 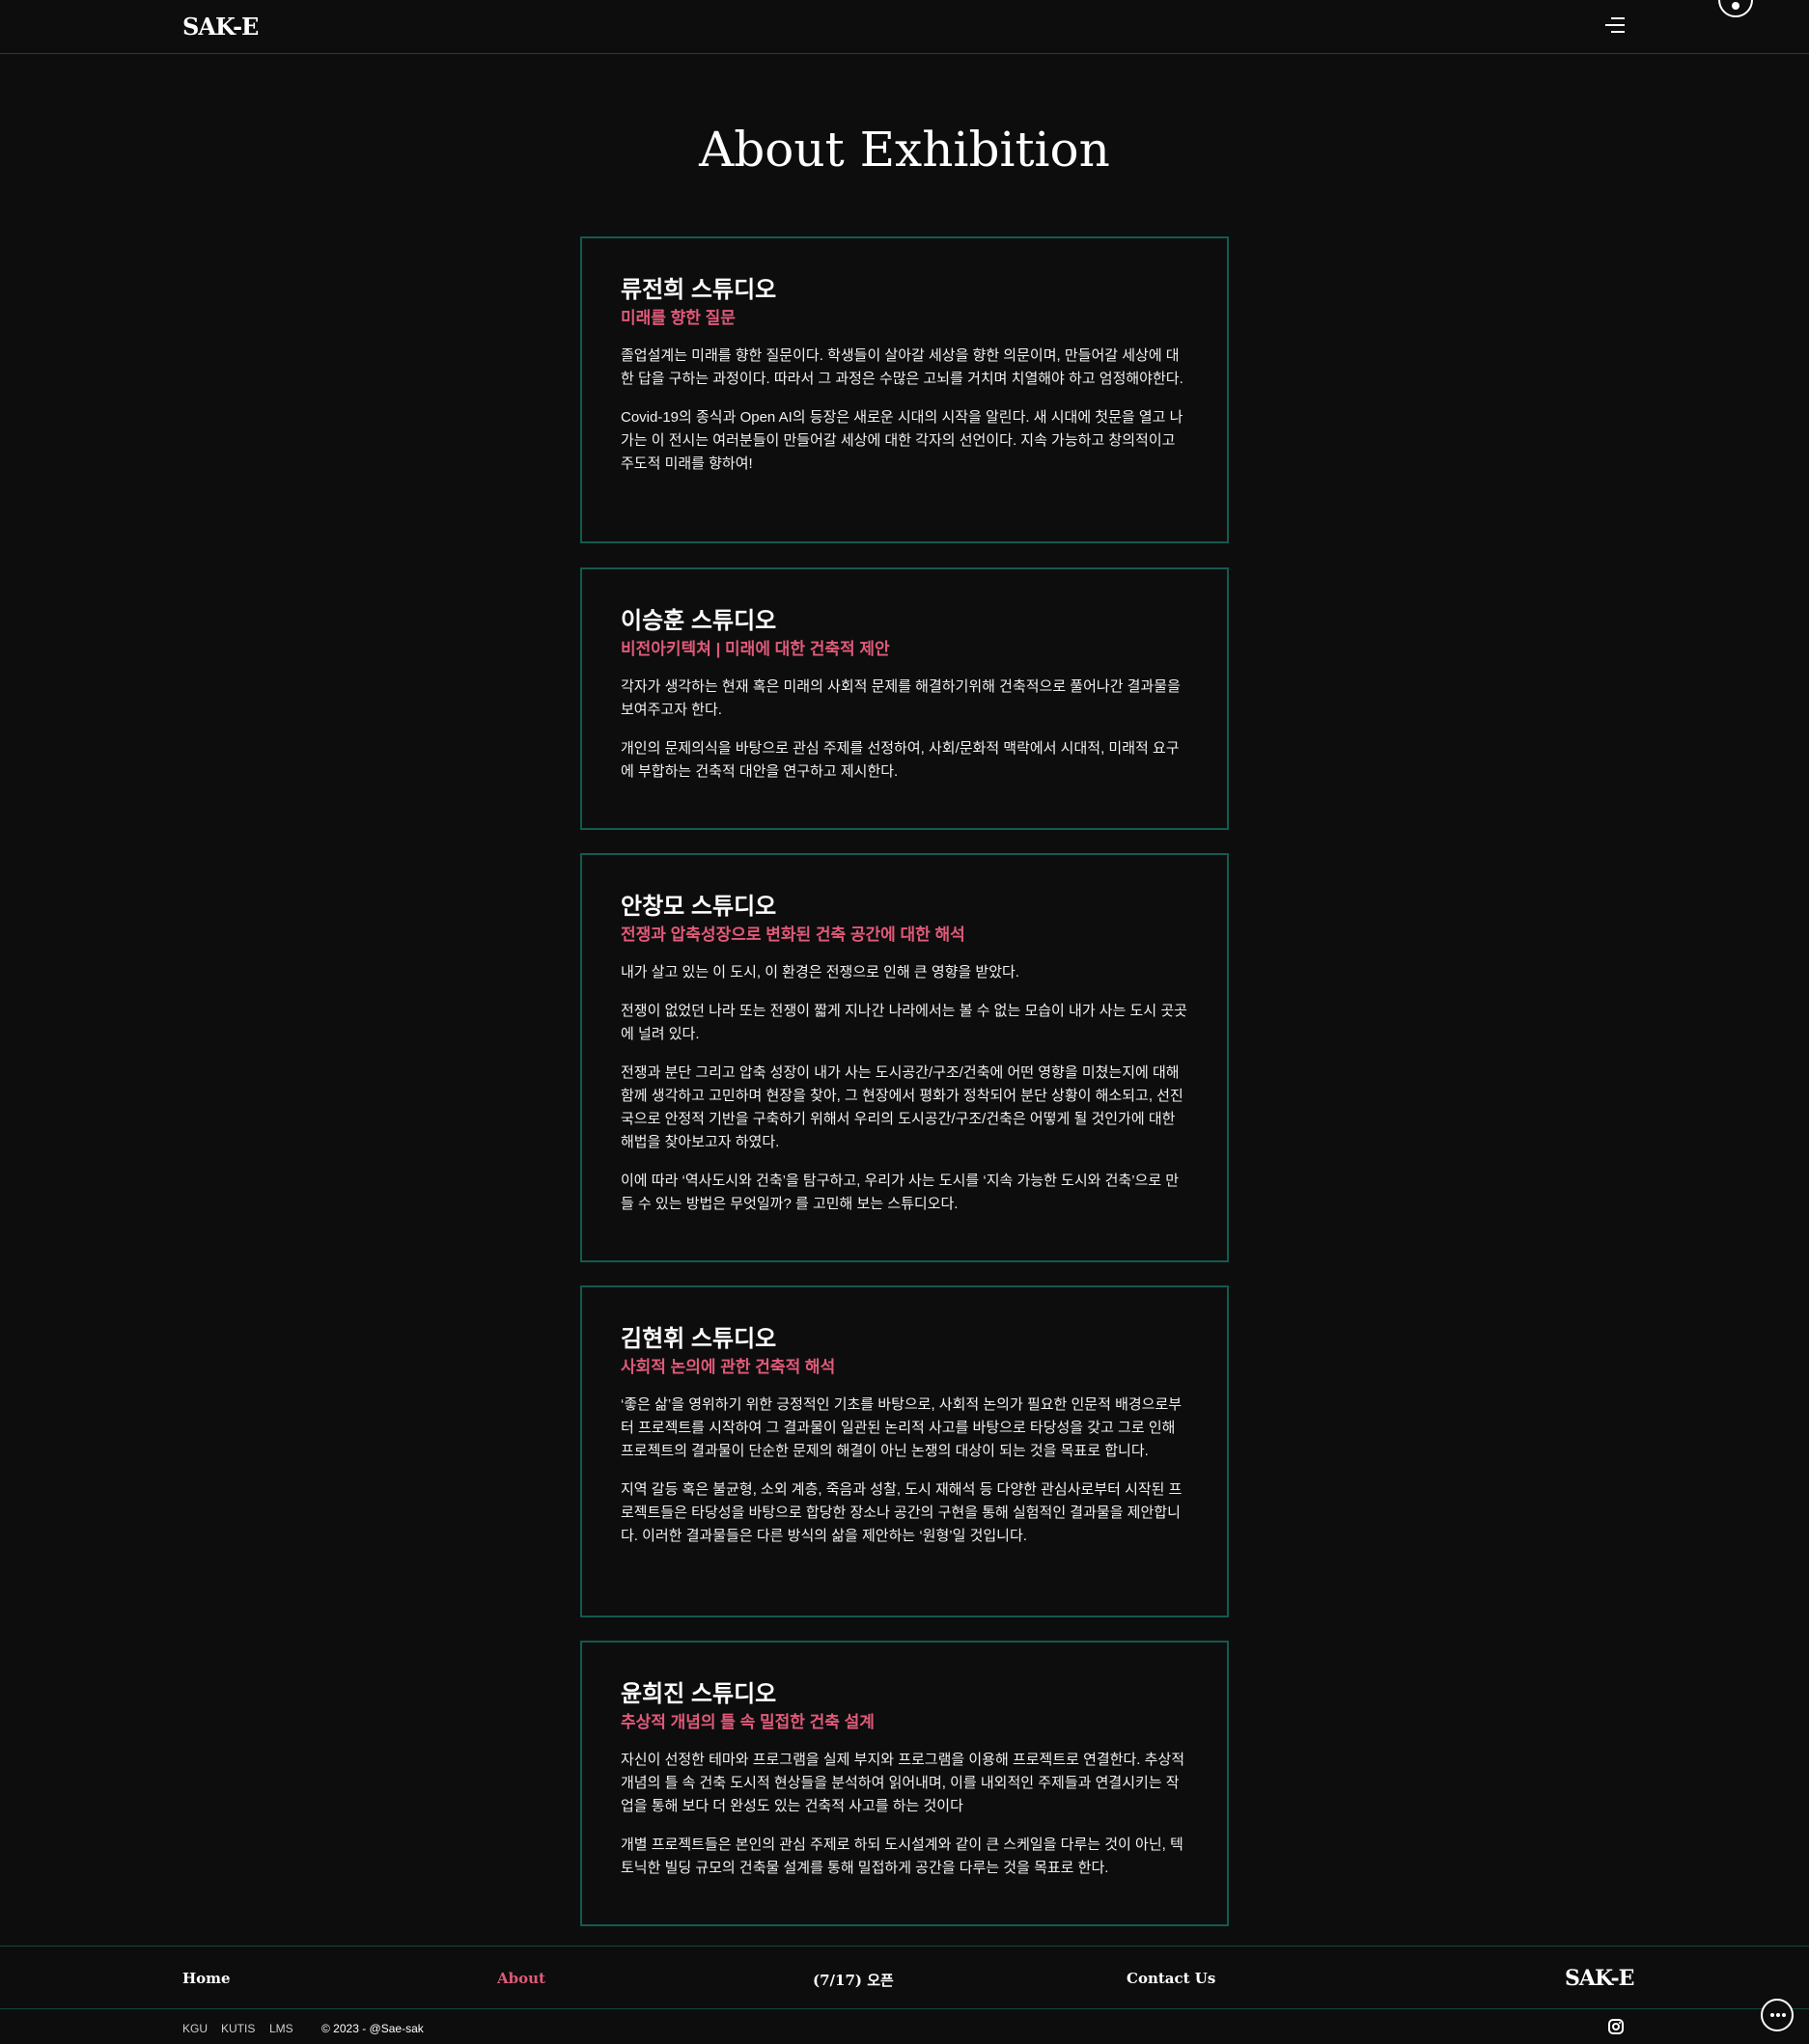 I want to click on studio-name: 윤희진 스튜디오, so click(x=699, y=1694).